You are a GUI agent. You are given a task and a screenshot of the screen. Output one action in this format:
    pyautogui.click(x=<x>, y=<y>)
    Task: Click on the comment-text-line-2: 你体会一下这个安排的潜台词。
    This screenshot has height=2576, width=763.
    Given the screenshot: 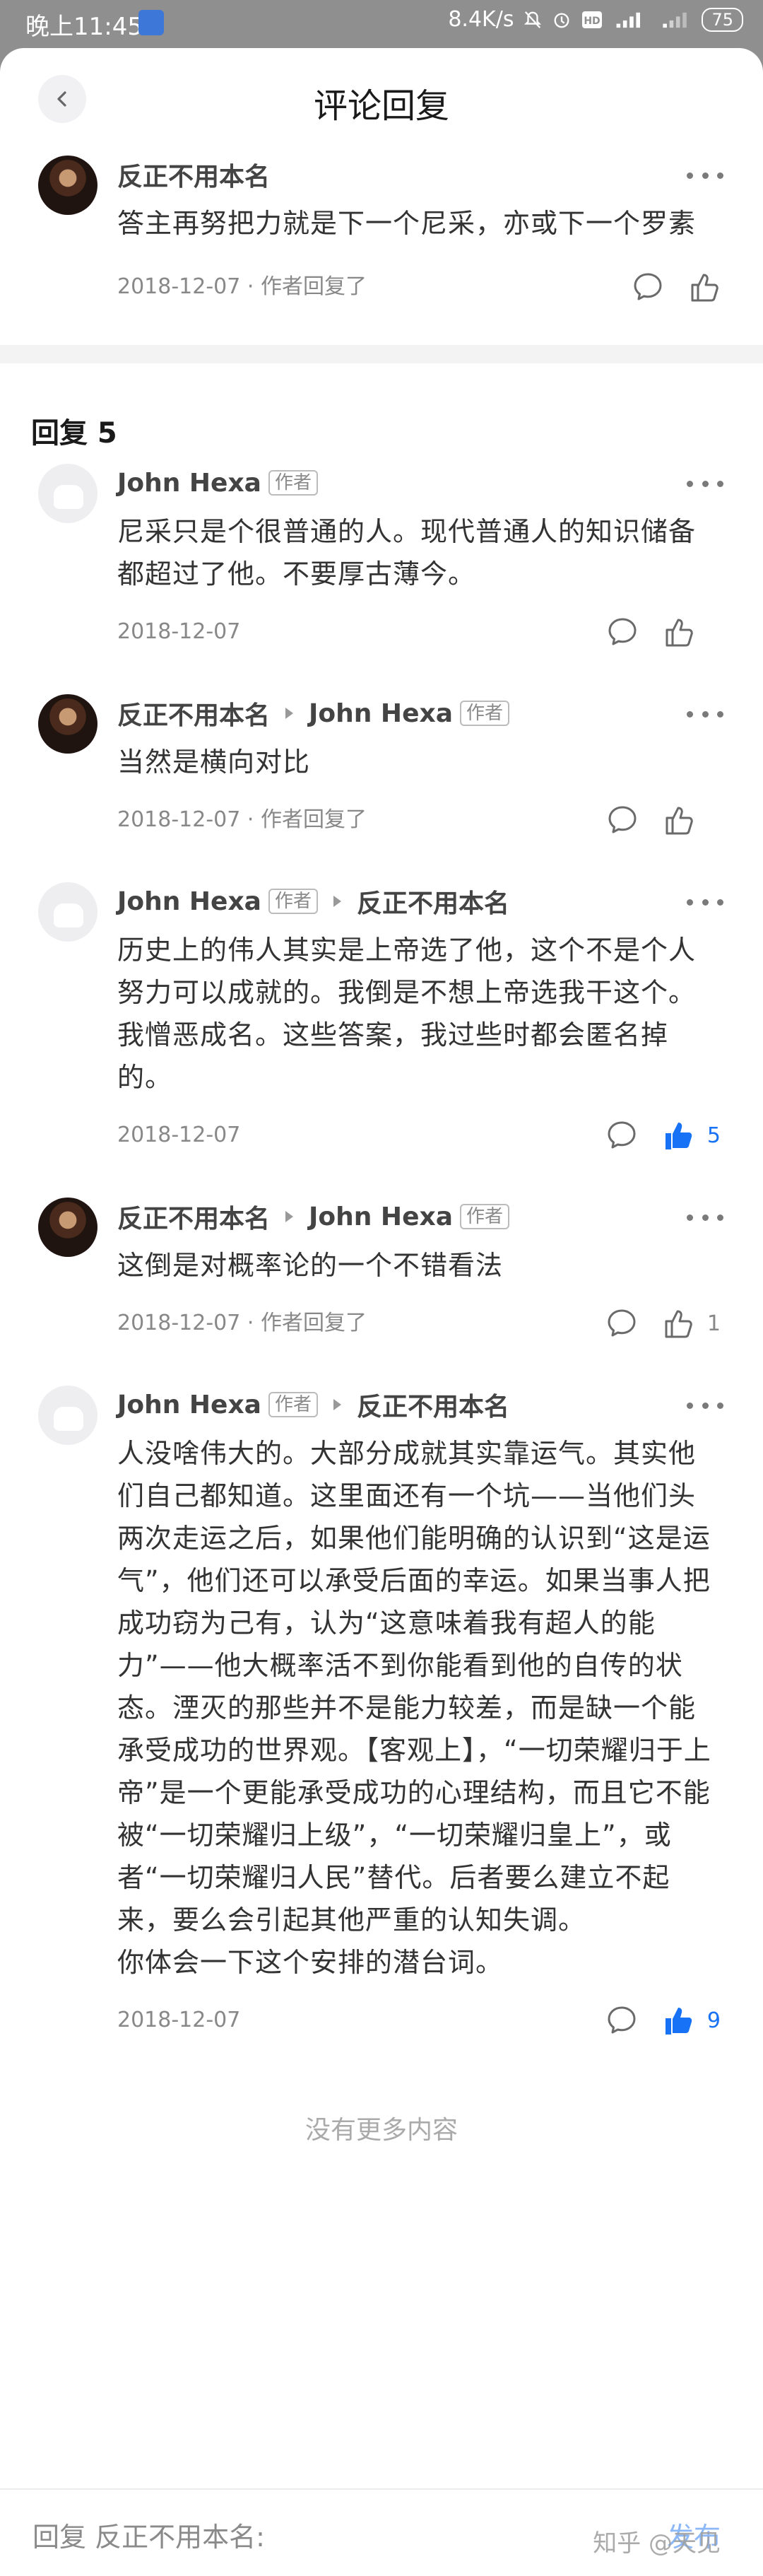 What is the action you would take?
    pyautogui.click(x=310, y=1962)
    